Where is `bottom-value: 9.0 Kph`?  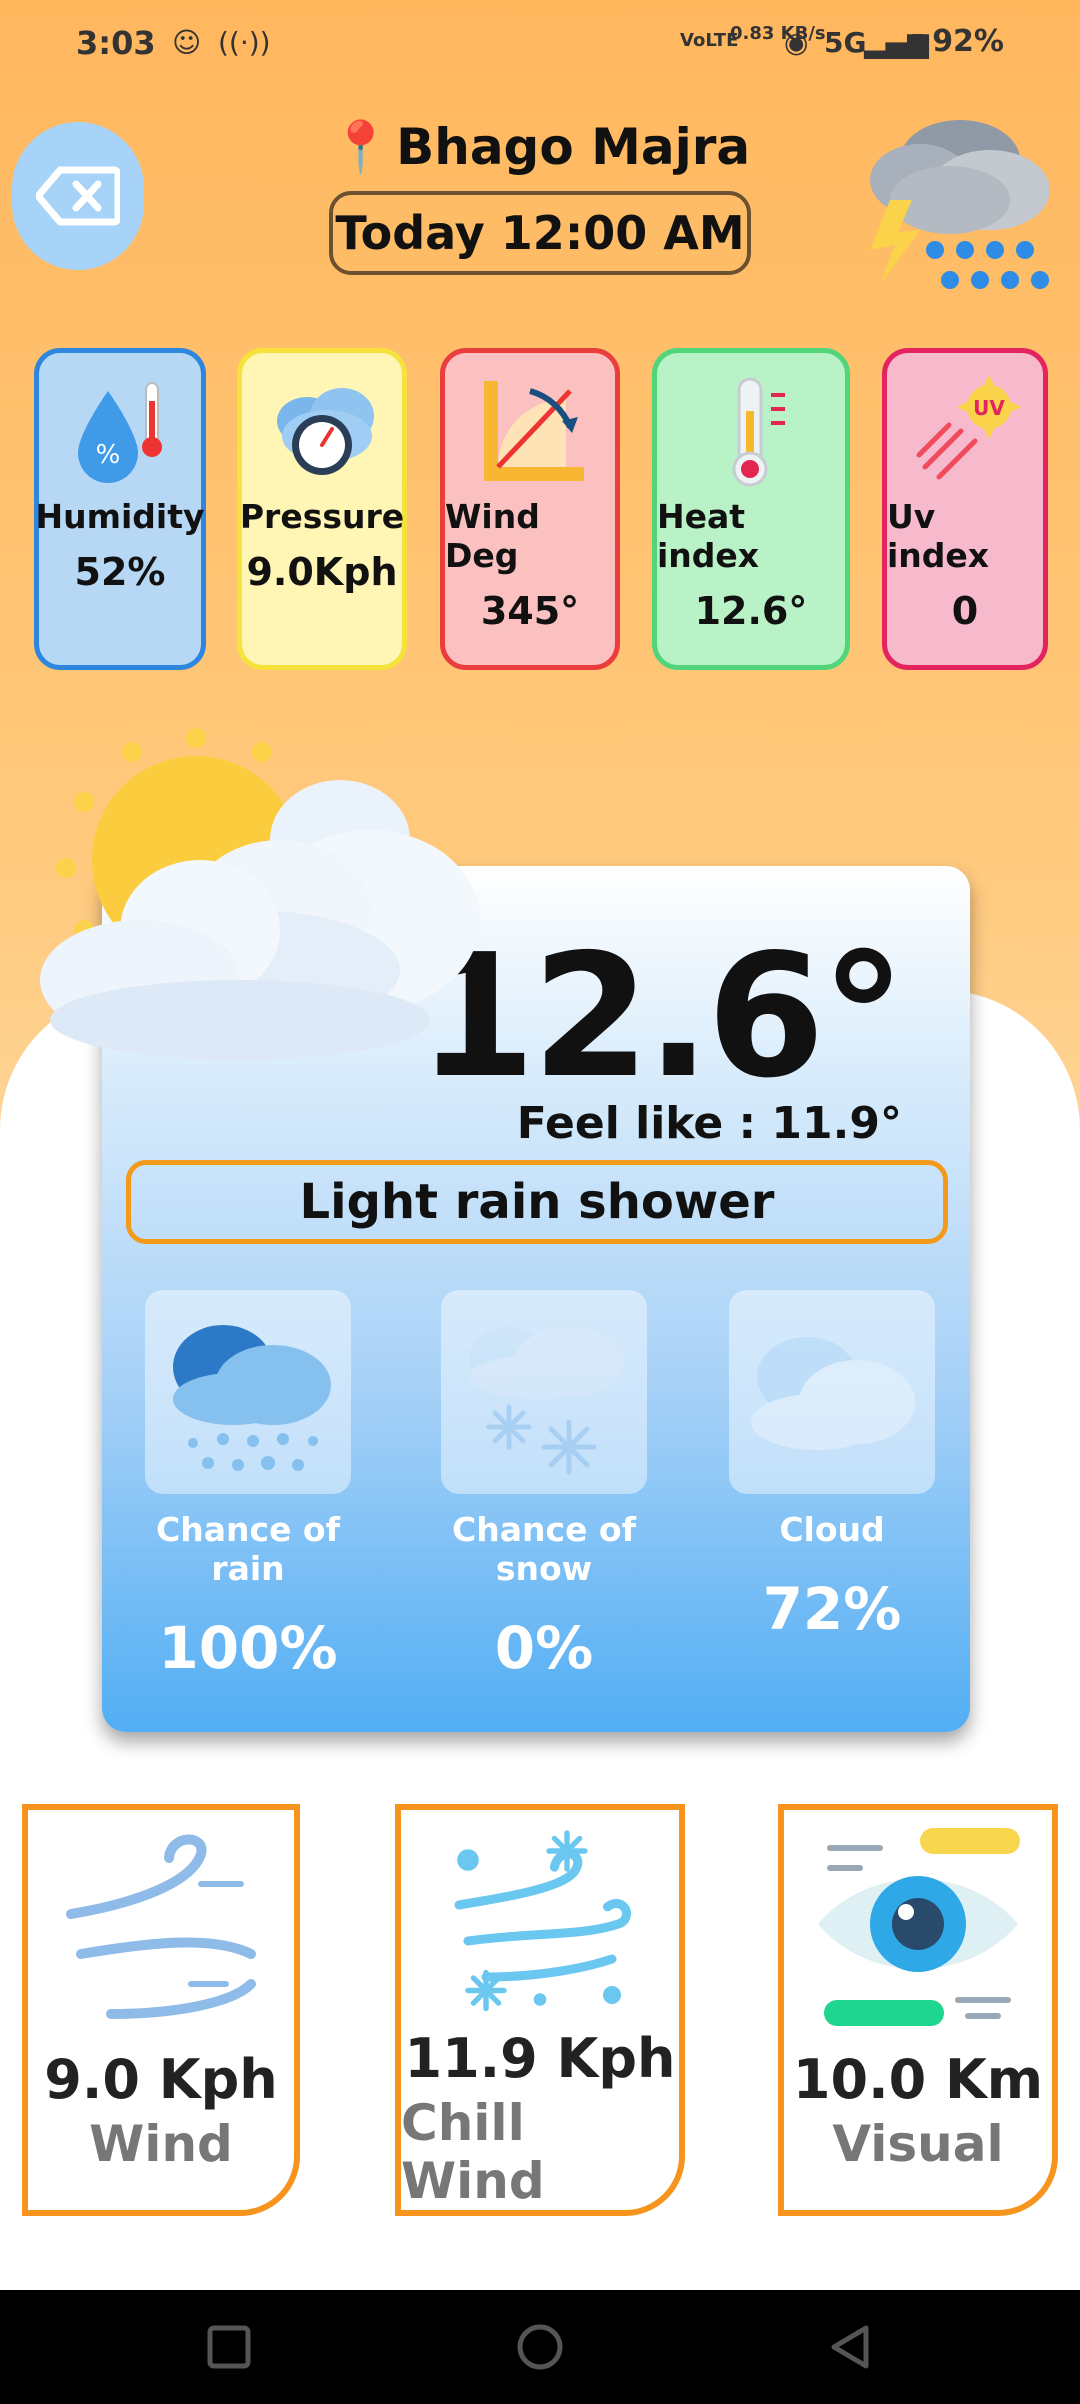 bottom-value: 9.0 Kph is located at coordinates (161, 2079).